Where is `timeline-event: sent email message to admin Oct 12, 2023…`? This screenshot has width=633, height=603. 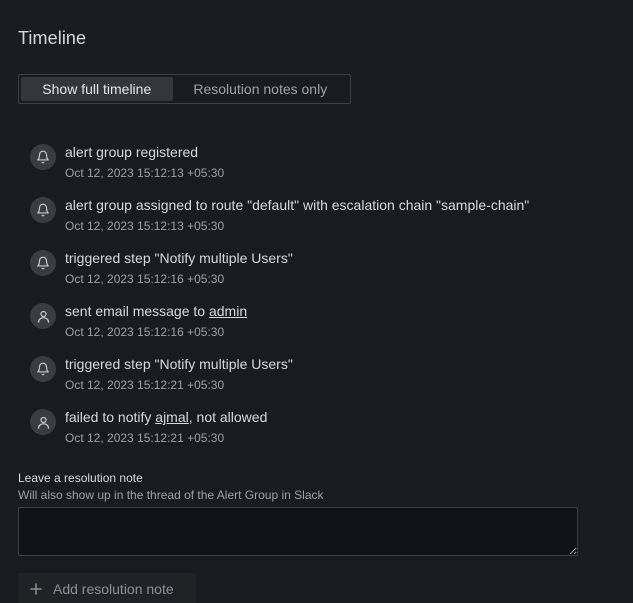 timeline-event: sent email message to admin Oct 12, 2023… is located at coordinates (325, 328).